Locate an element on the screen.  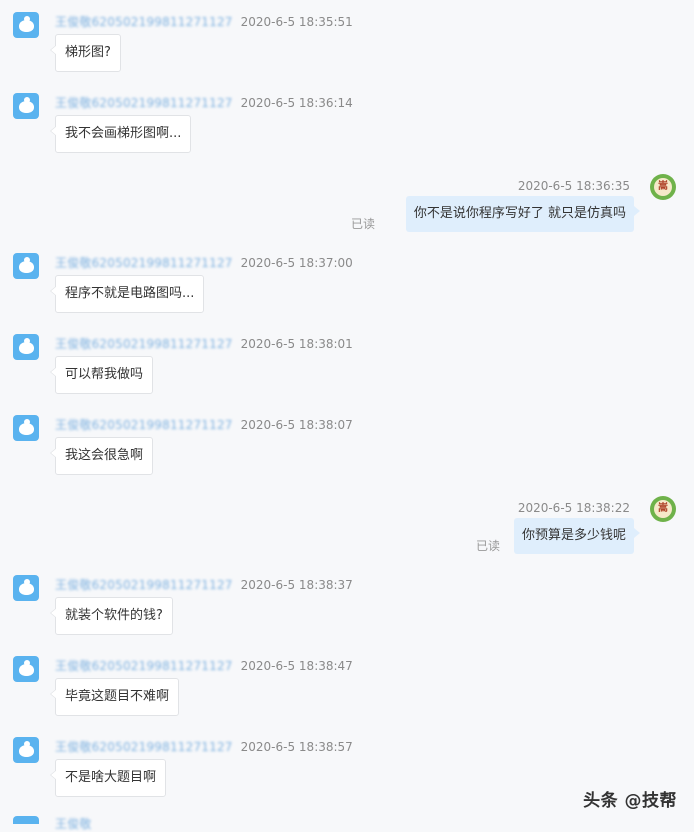
message-meta: 王俊敬620502199811271127 2020-6-5 18:37:00 is located at coordinates (204, 263).